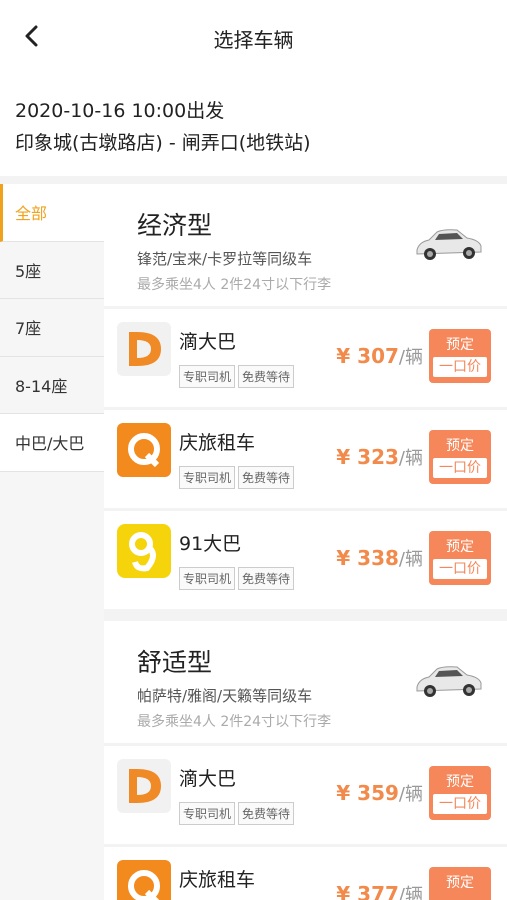 The height and width of the screenshot is (900, 507). What do you see at coordinates (163, 143) in the screenshot?
I see `route-text: 印象城(古墩路店) - 闸弄口(地铁站)` at bounding box center [163, 143].